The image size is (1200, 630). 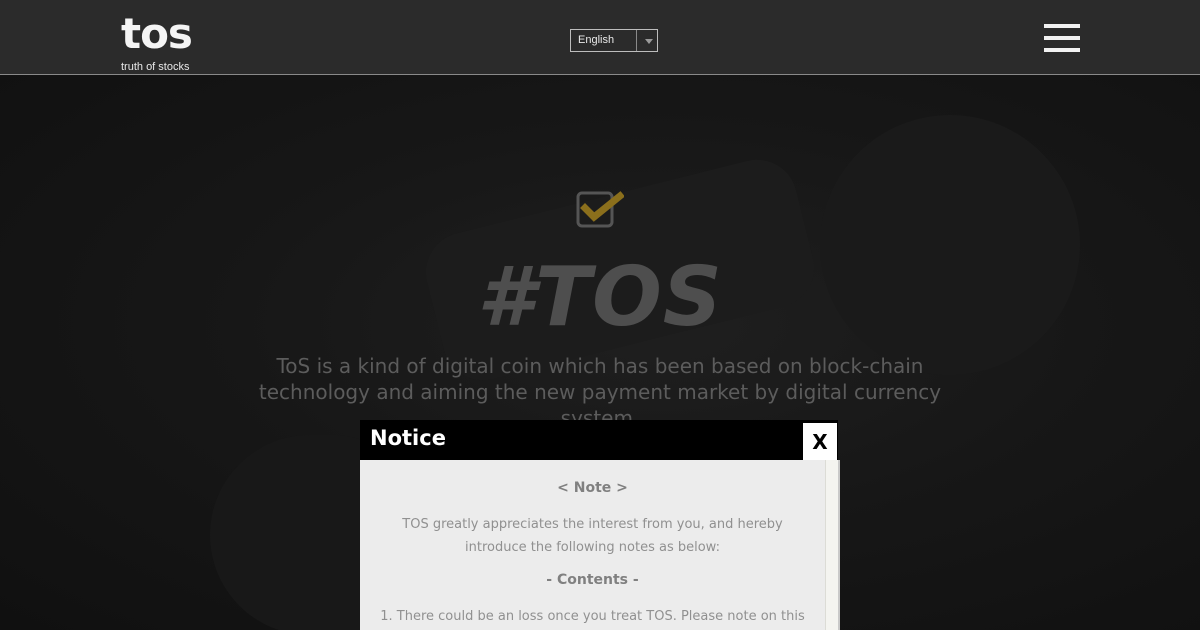 I want to click on close-button: X, so click(x=820, y=441).